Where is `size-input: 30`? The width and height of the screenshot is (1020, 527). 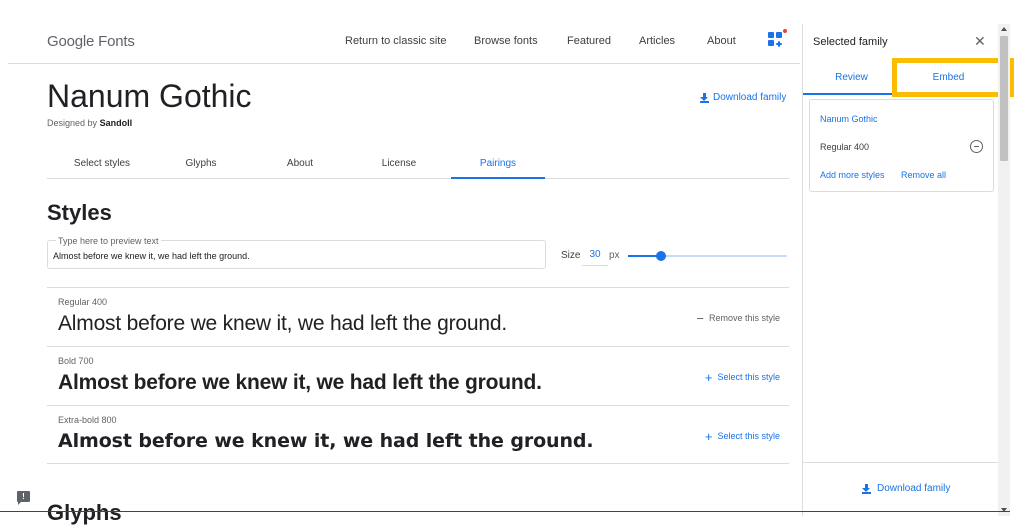 size-input: 30 is located at coordinates (595, 255).